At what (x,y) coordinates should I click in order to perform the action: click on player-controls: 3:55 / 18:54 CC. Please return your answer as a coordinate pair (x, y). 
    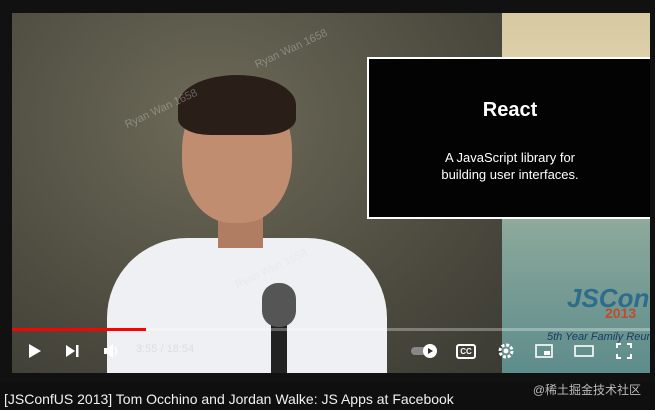
    Looking at the image, I should click on (331, 353).